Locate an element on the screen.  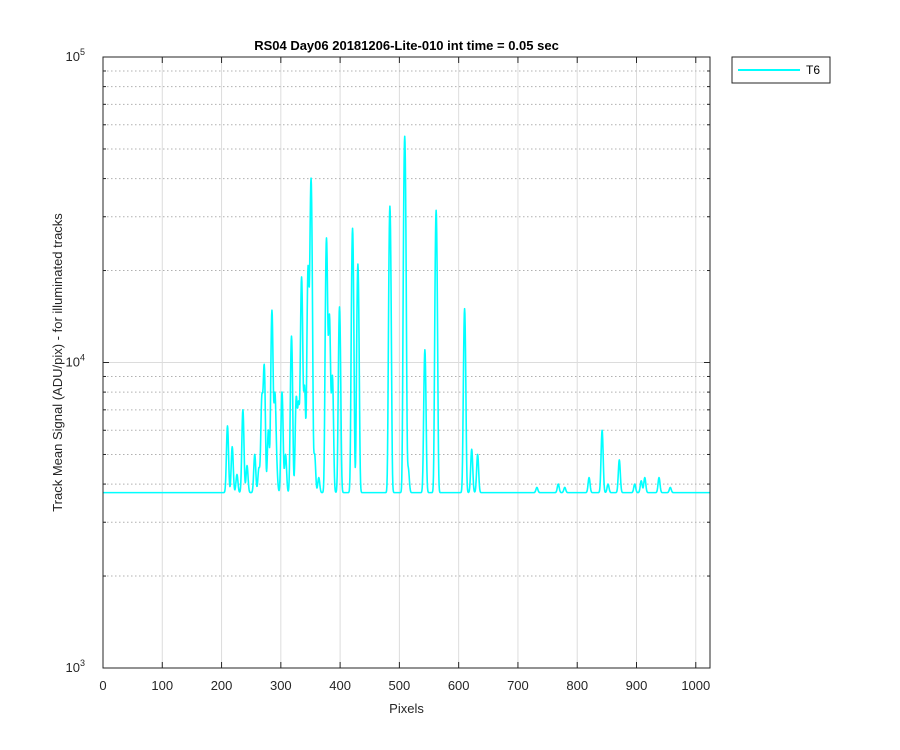
legend-label-t6: T6 is located at coordinates (813, 70).